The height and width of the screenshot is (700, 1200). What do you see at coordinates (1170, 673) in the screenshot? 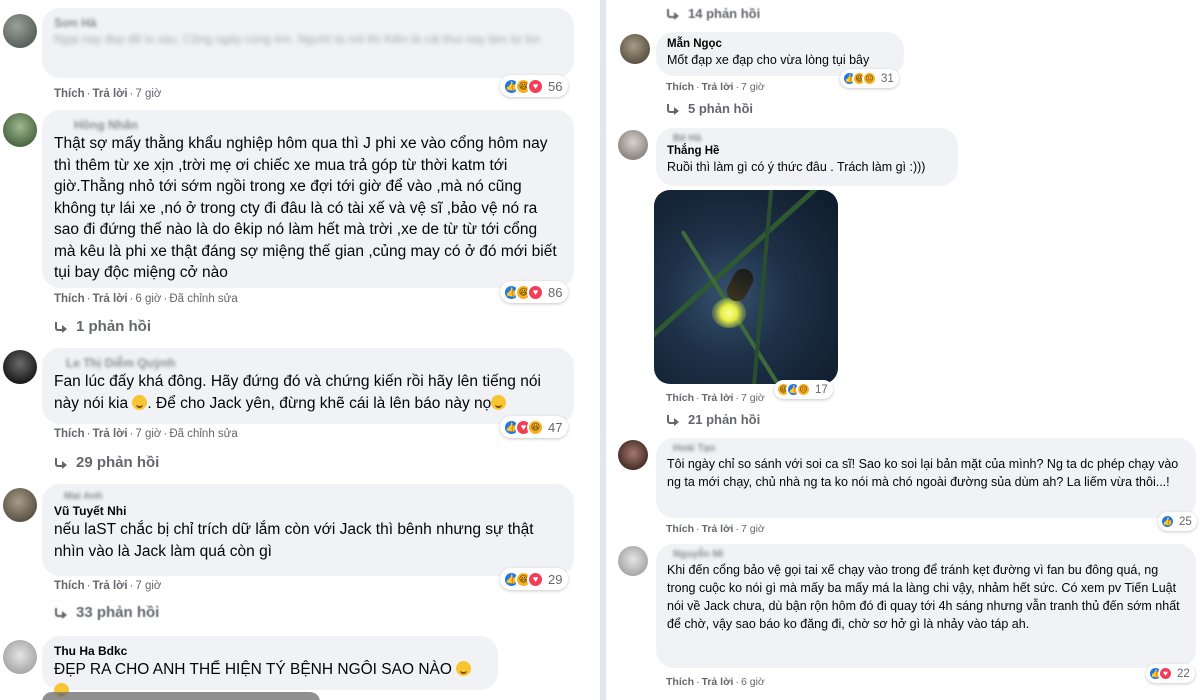
I see `reaction-summary: 👍 ♥ 22` at bounding box center [1170, 673].